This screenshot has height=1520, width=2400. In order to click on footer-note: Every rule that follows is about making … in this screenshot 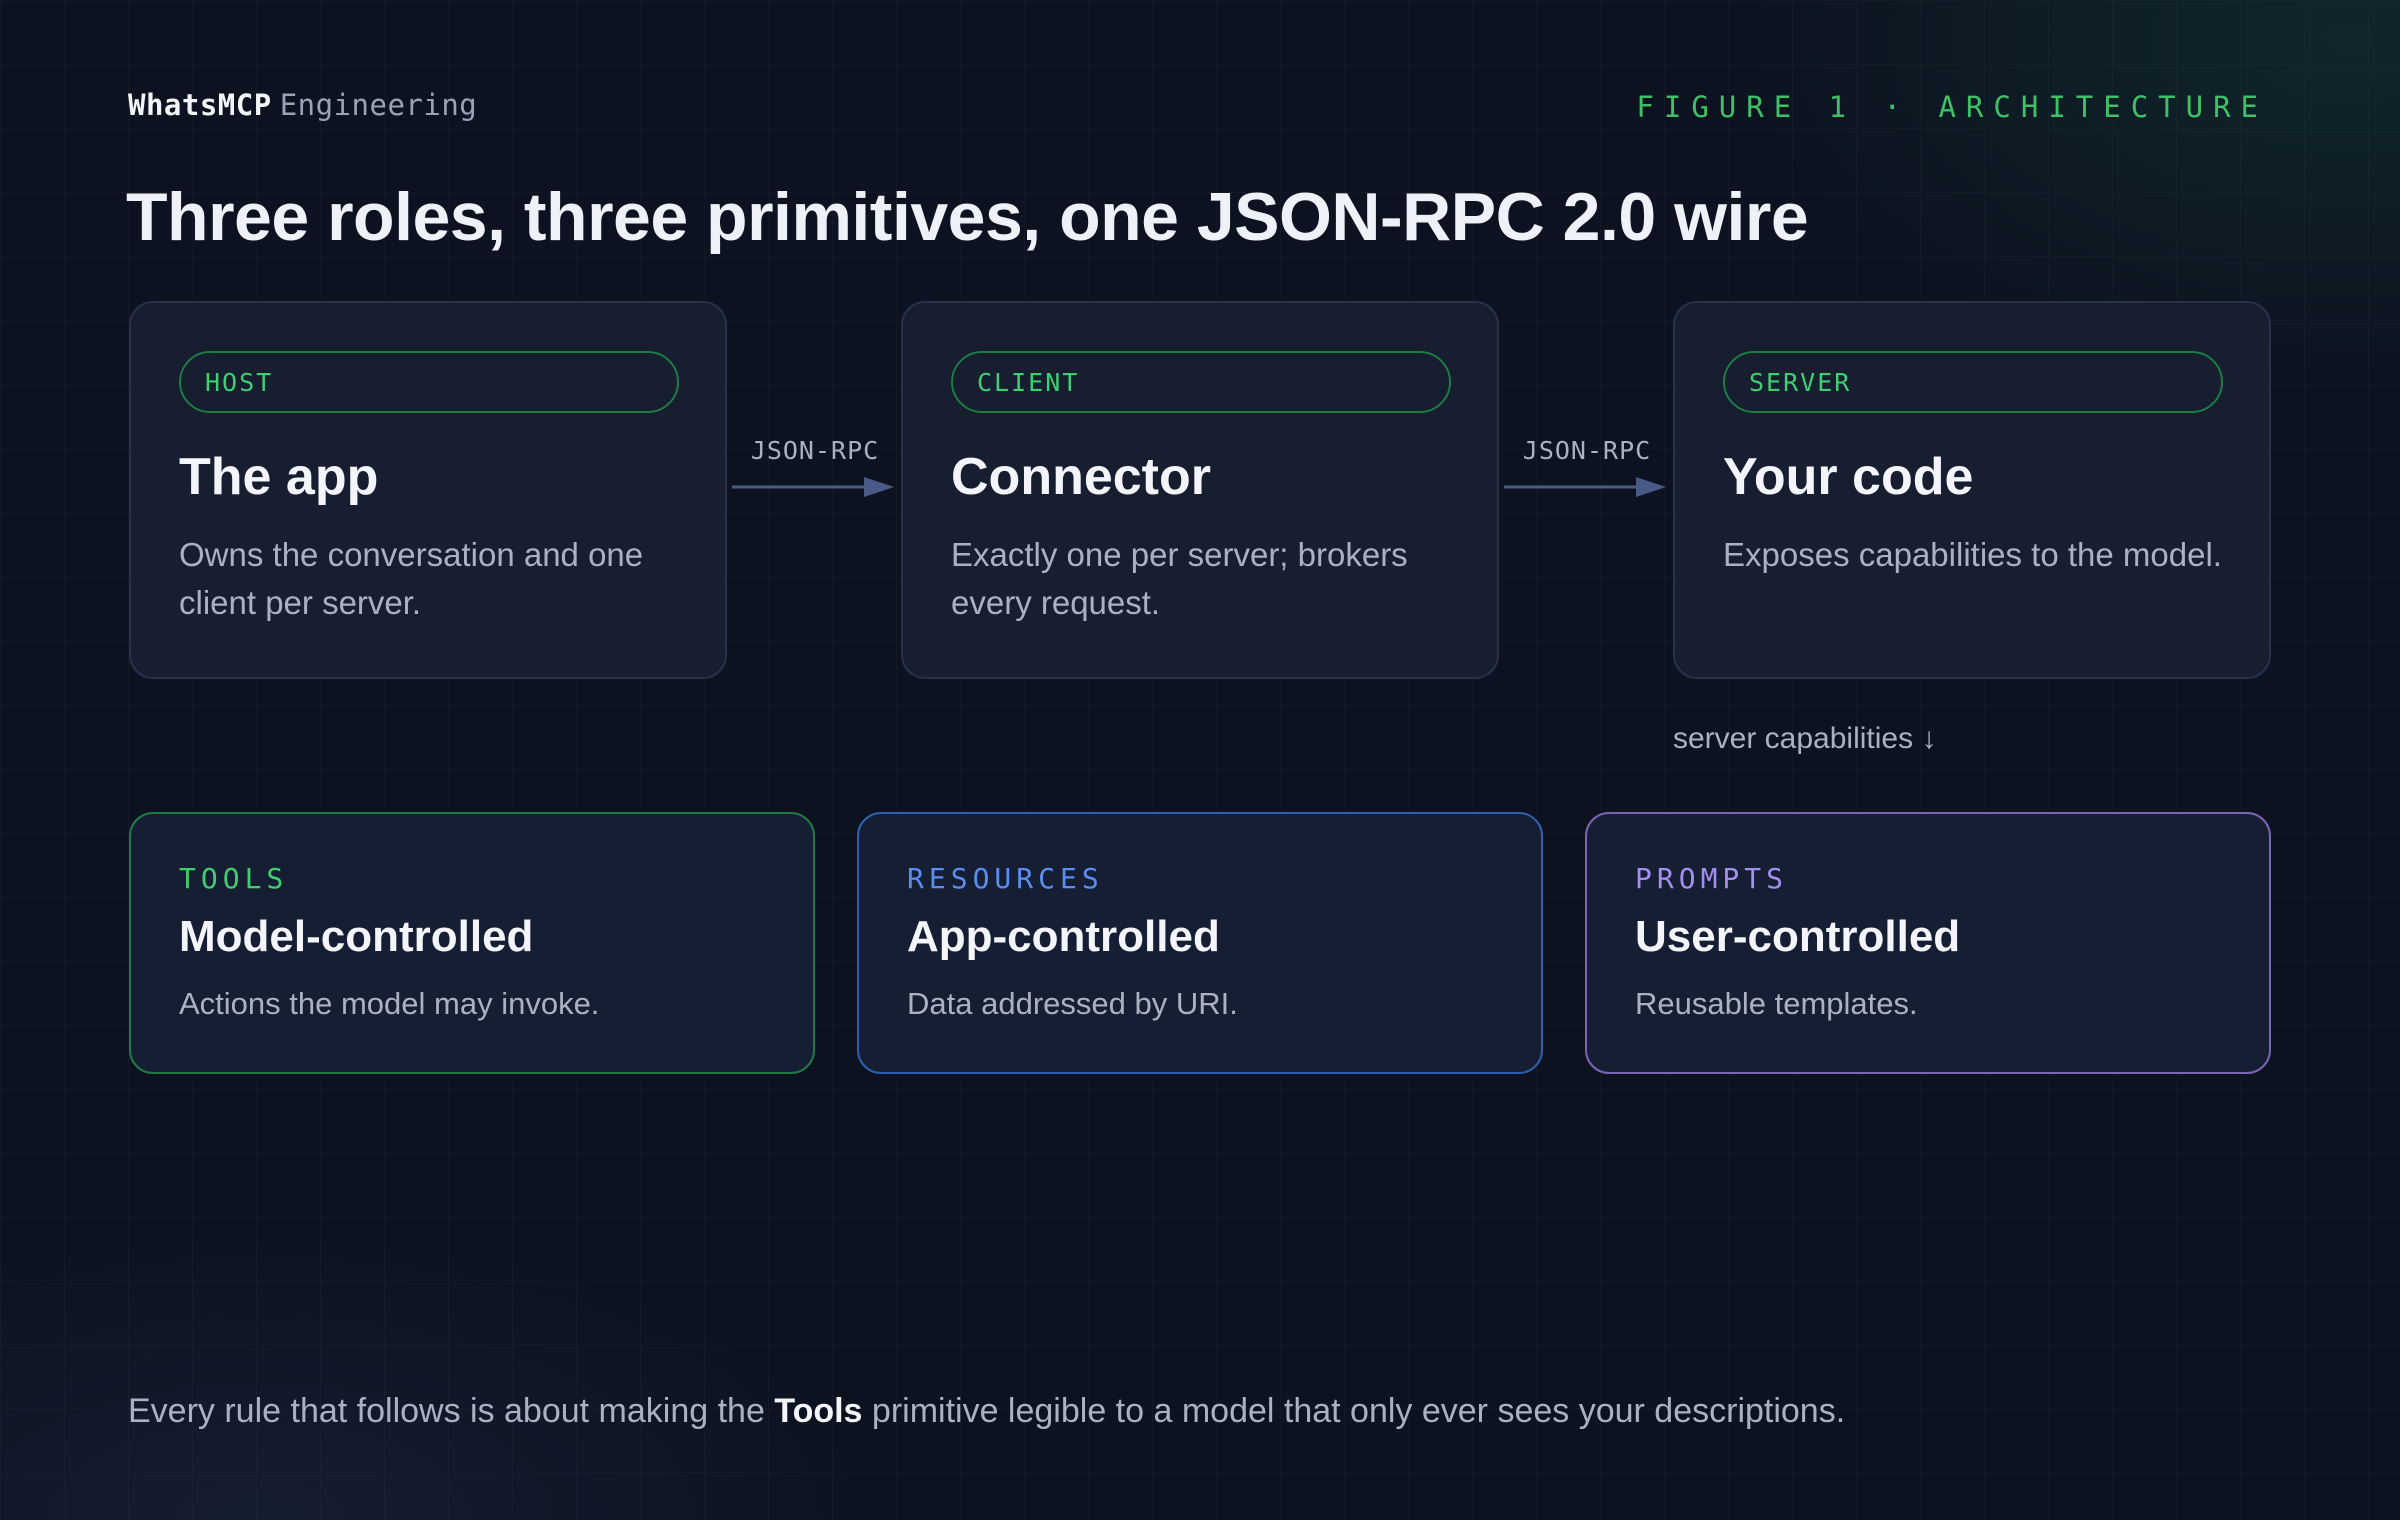, I will do `click(986, 1411)`.